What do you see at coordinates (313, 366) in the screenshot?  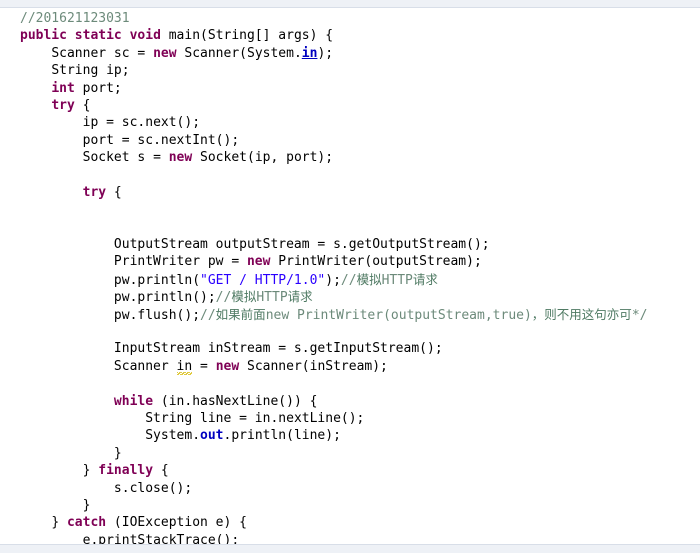 I see `code-token-plain: Scanner(inStream);` at bounding box center [313, 366].